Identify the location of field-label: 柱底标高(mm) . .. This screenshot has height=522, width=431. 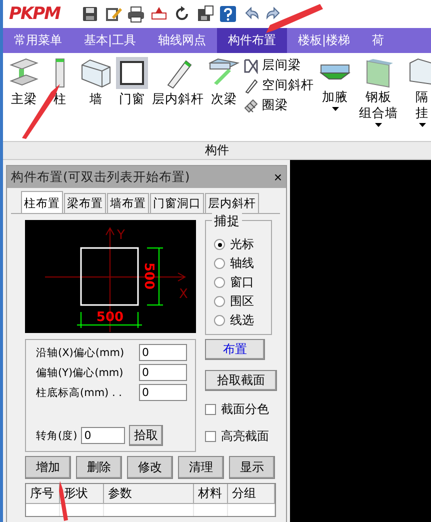
(79, 393).